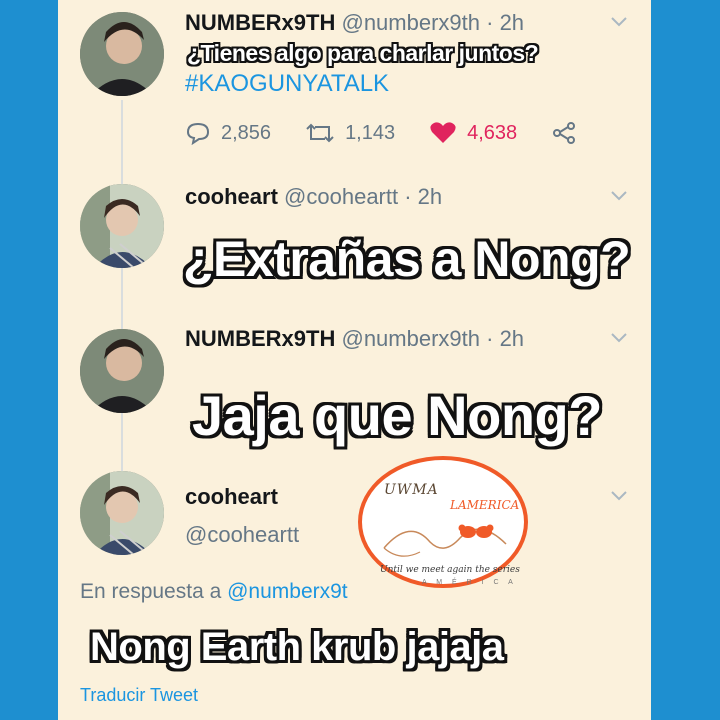  What do you see at coordinates (363, 53) in the screenshot?
I see `caption-overlay: ¿Tienes algo para charlar juntos?` at bounding box center [363, 53].